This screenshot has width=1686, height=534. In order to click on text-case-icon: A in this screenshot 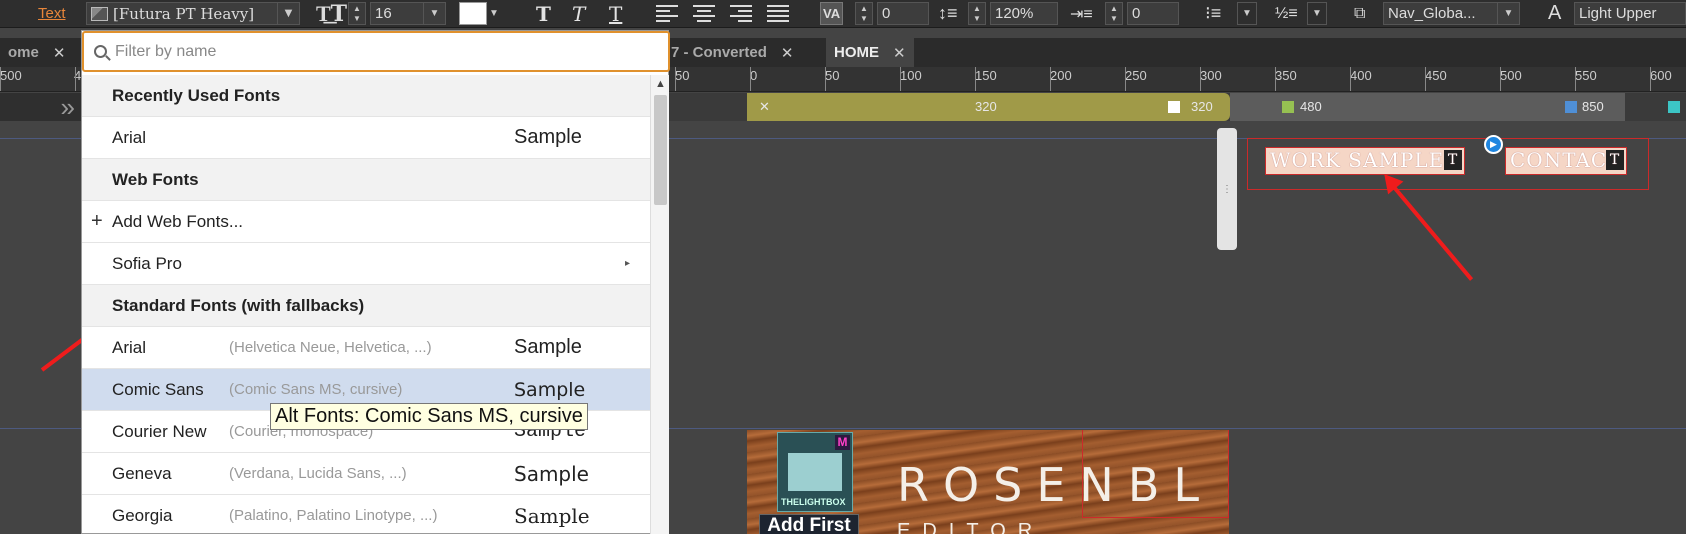, I will do `click(1555, 13)`.